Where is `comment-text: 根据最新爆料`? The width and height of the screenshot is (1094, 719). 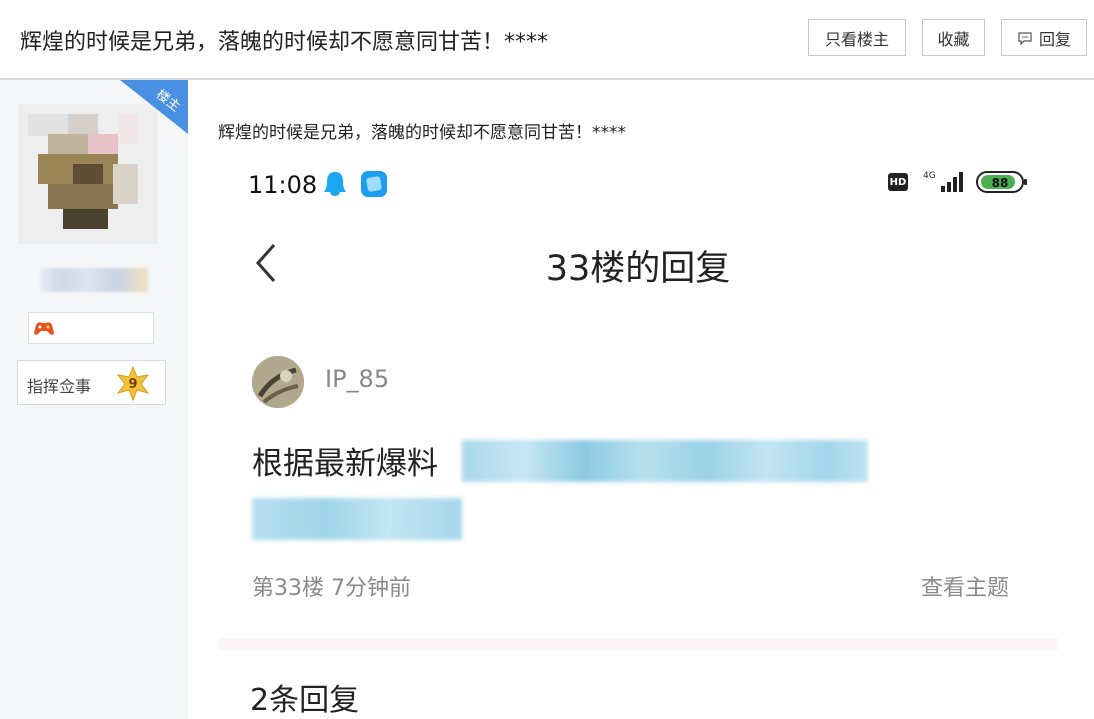 comment-text: 根据最新爆料 is located at coordinates (345, 464).